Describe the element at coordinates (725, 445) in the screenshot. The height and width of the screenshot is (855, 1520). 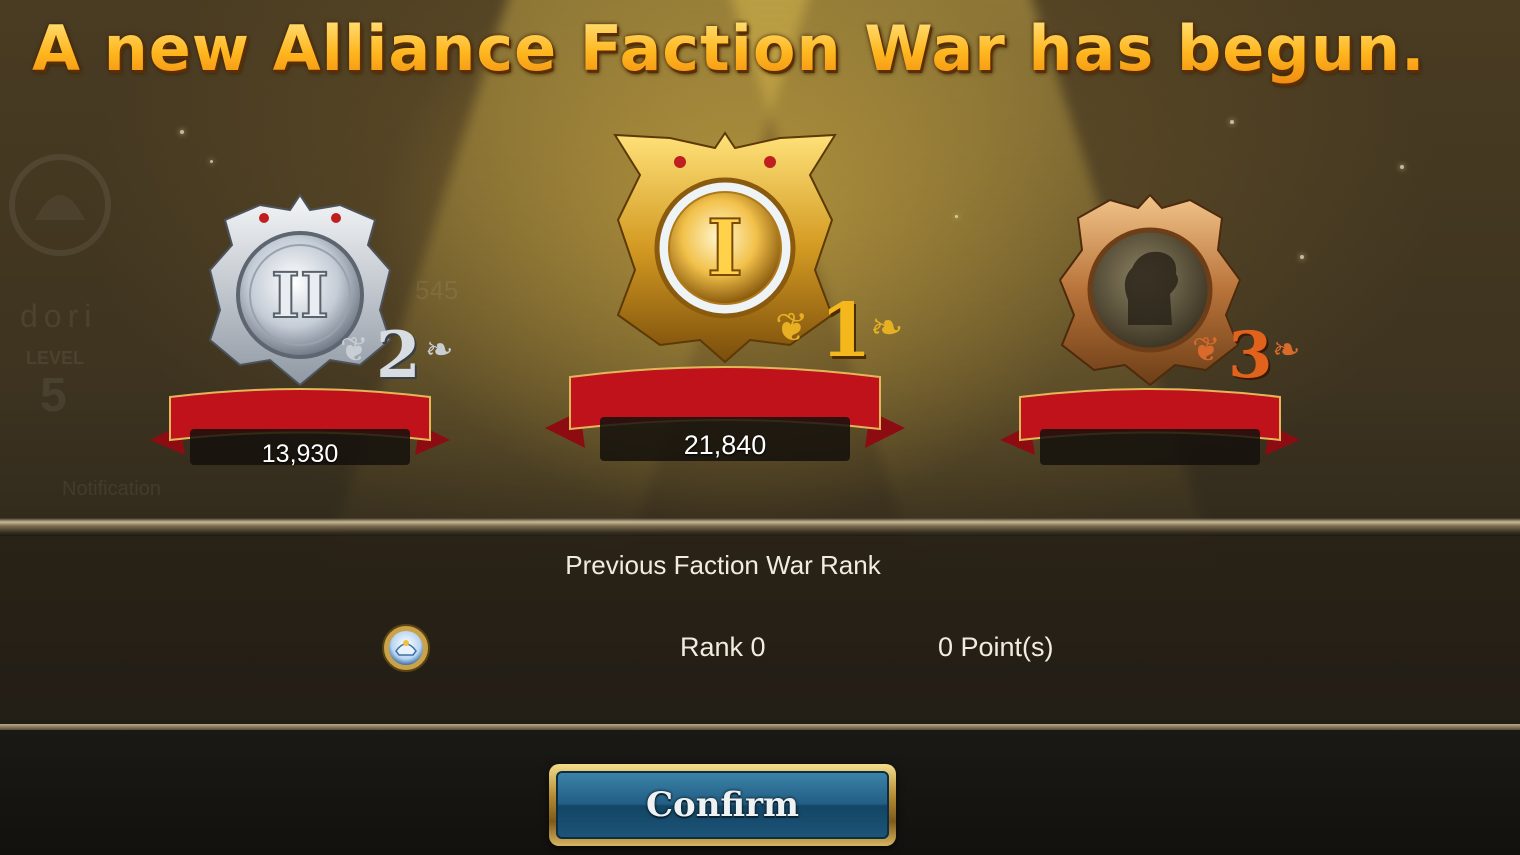
I see `score-first-place: 21,840` at that location.